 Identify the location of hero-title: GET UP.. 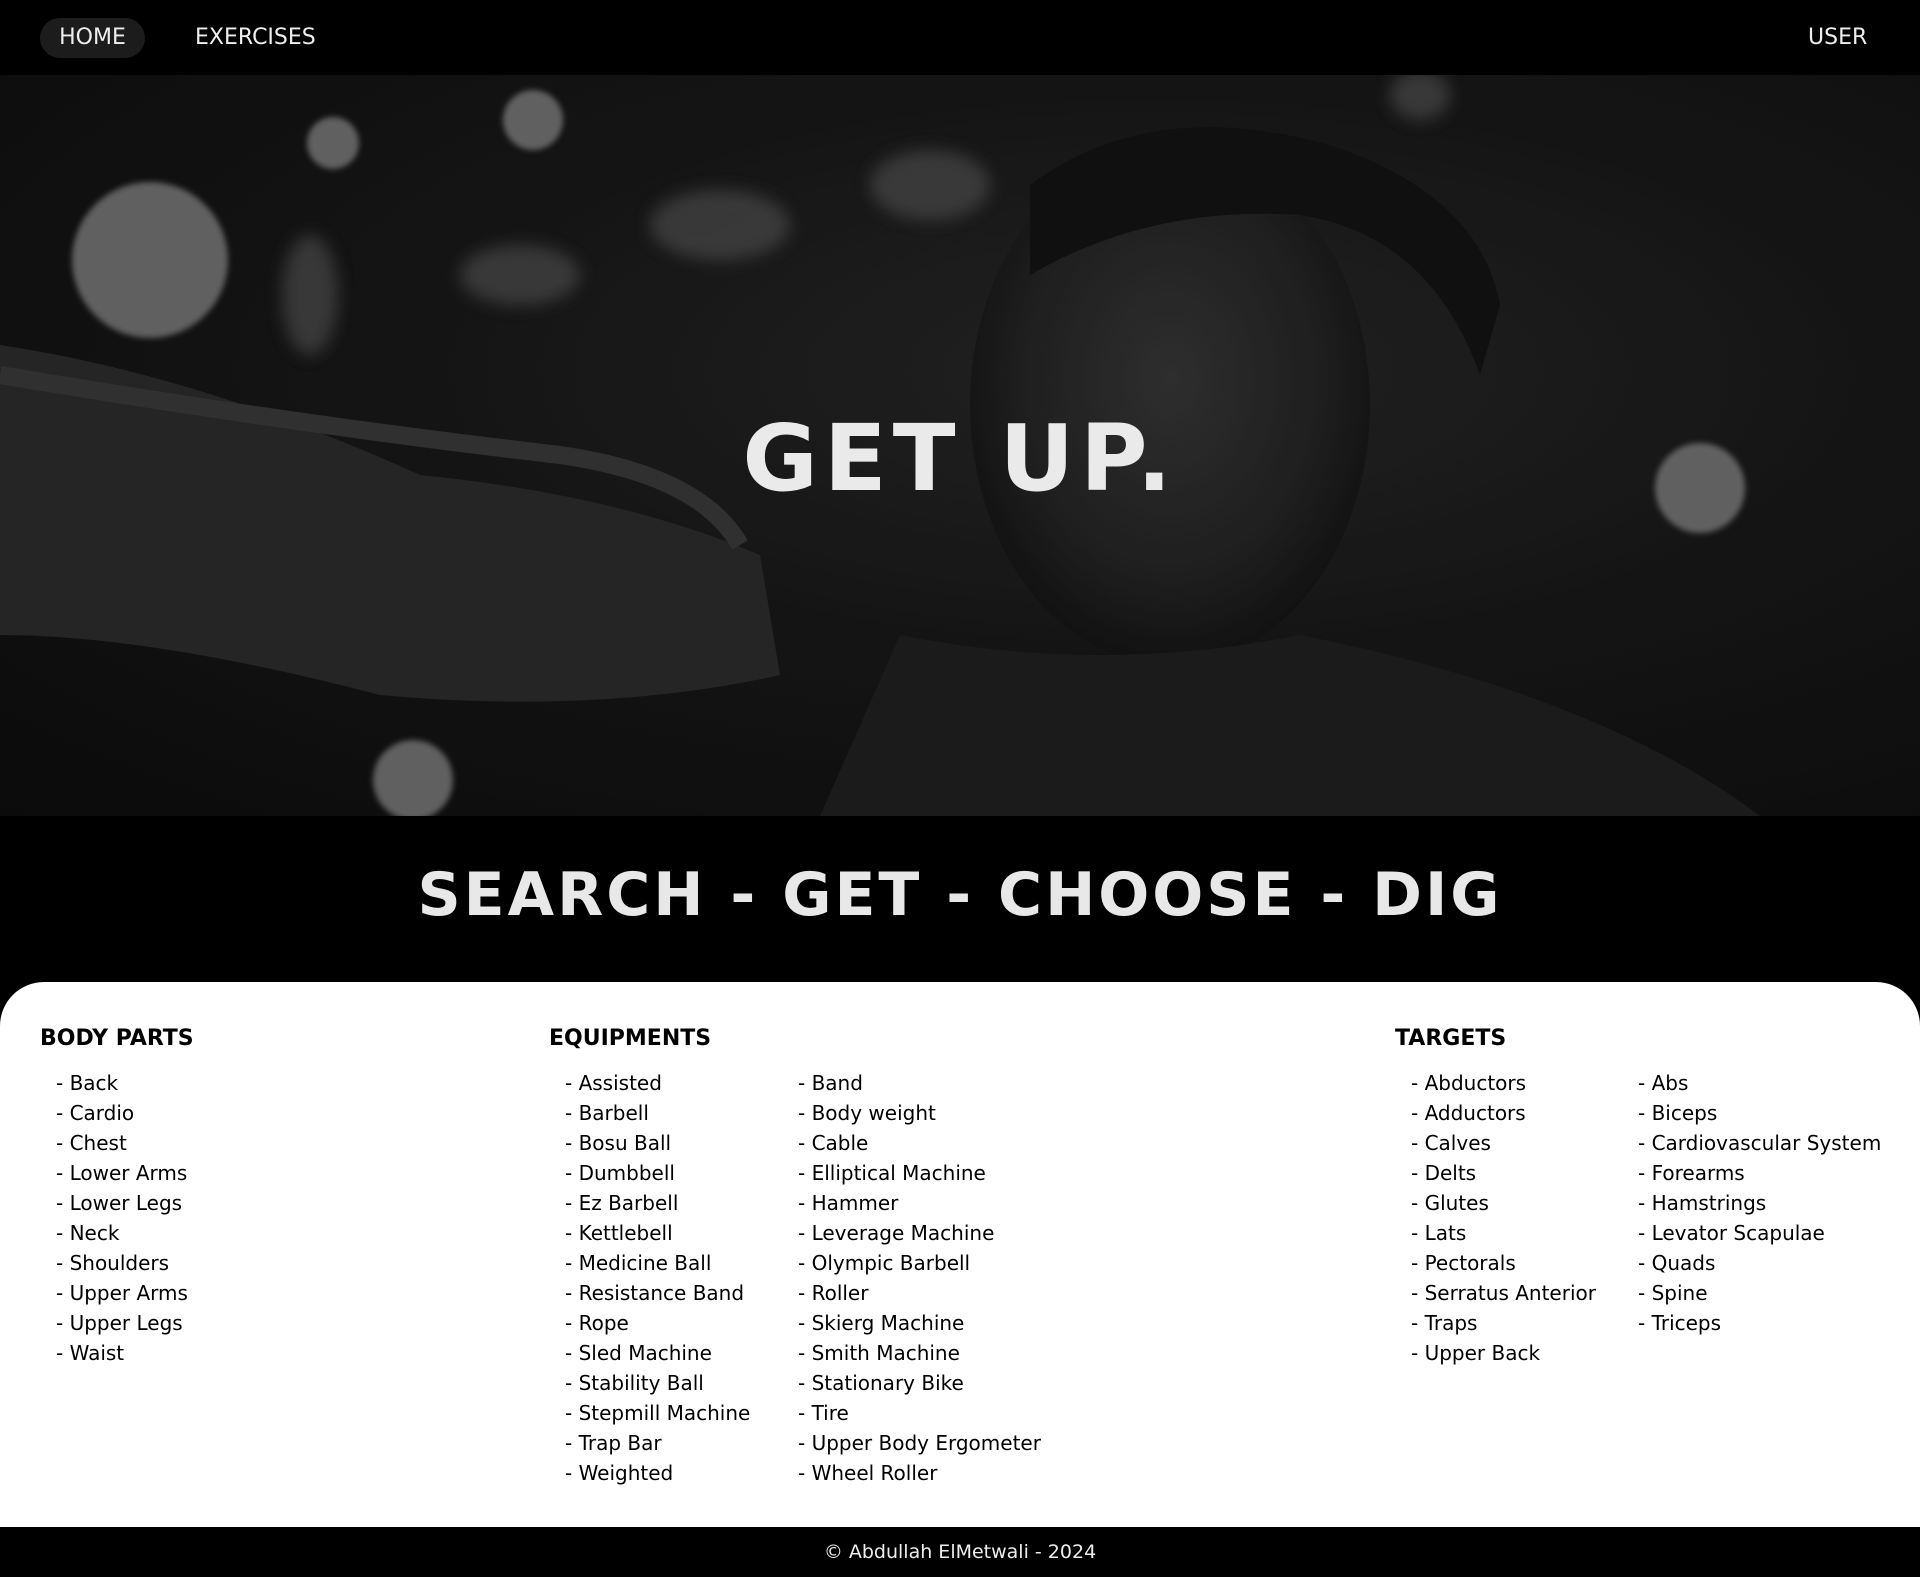
(960, 458).